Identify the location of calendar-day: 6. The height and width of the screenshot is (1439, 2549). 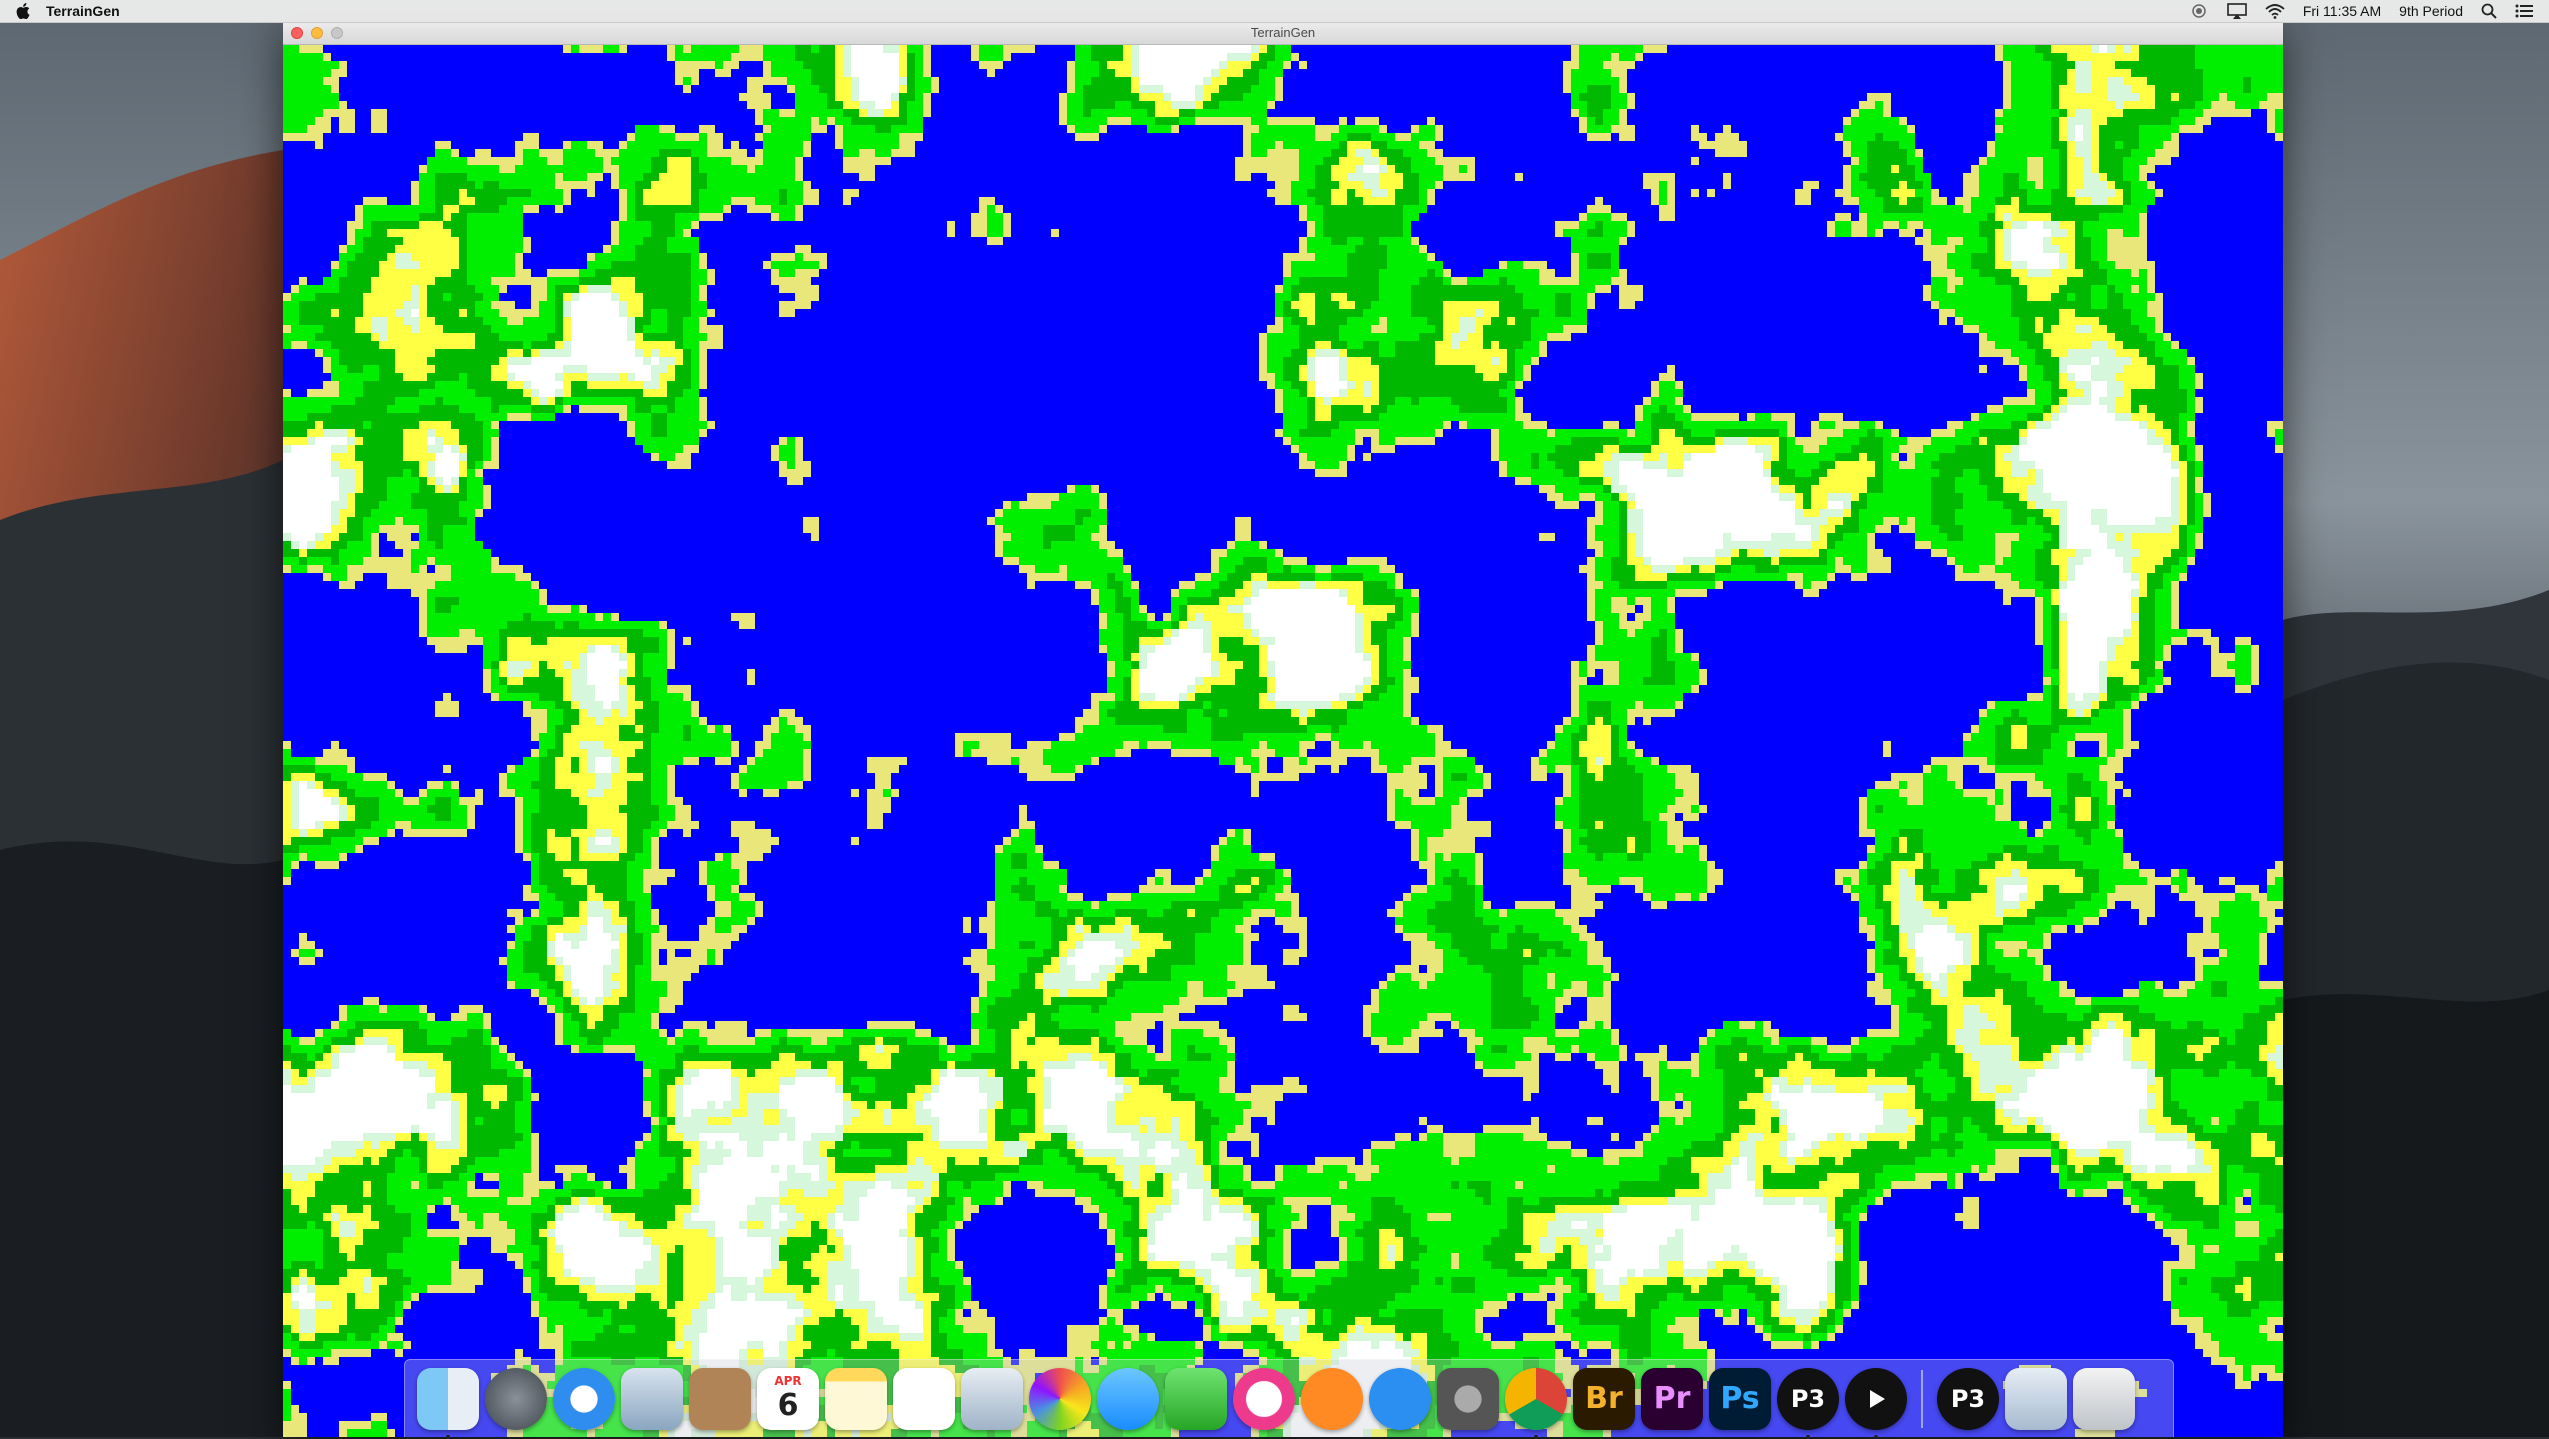
(788, 1405).